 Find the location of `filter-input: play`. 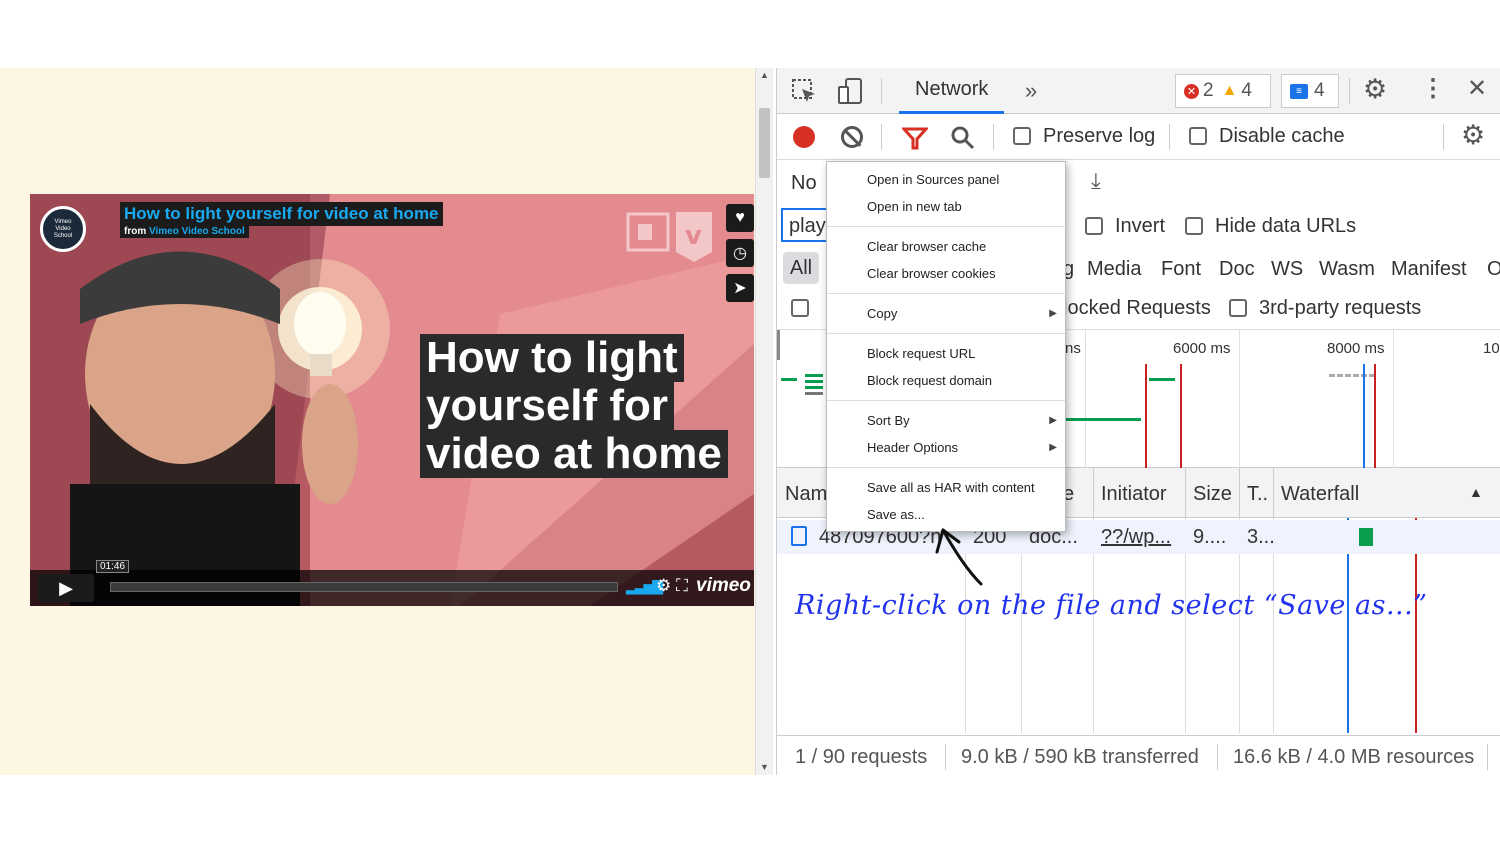

filter-input: play is located at coordinates (806, 225).